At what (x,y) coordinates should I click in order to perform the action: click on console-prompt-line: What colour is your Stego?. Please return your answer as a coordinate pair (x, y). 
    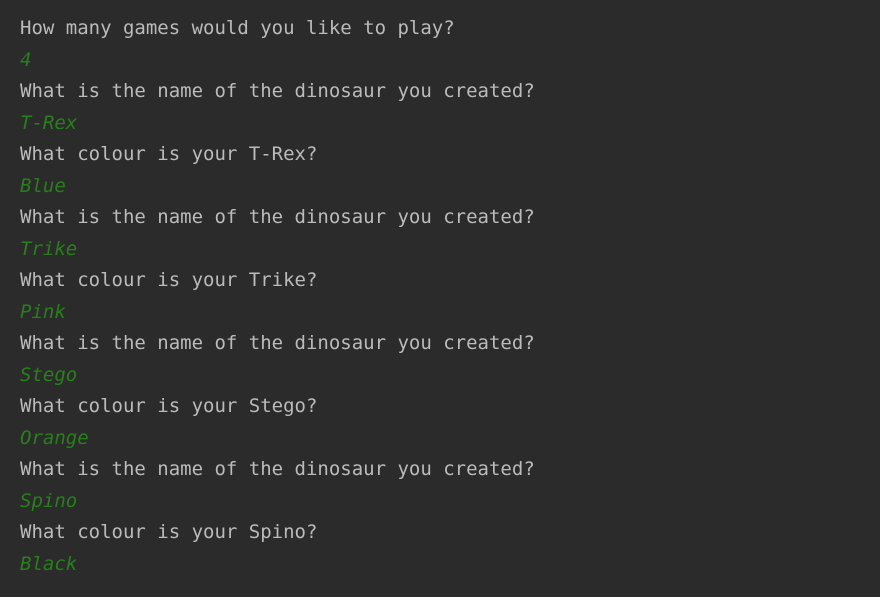
    Looking at the image, I should click on (169, 406).